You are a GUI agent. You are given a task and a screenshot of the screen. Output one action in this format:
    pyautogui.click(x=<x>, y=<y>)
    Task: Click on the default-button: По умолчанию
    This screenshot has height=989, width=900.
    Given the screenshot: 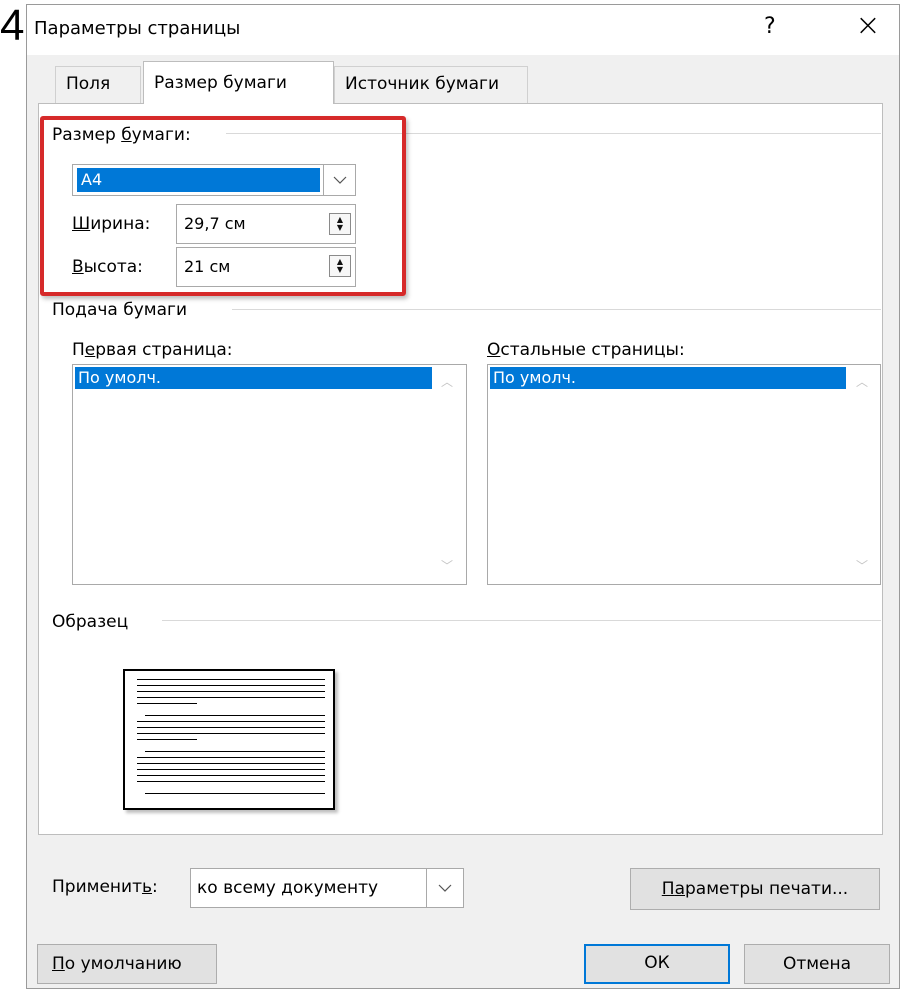 What is the action you would take?
    pyautogui.click(x=127, y=964)
    